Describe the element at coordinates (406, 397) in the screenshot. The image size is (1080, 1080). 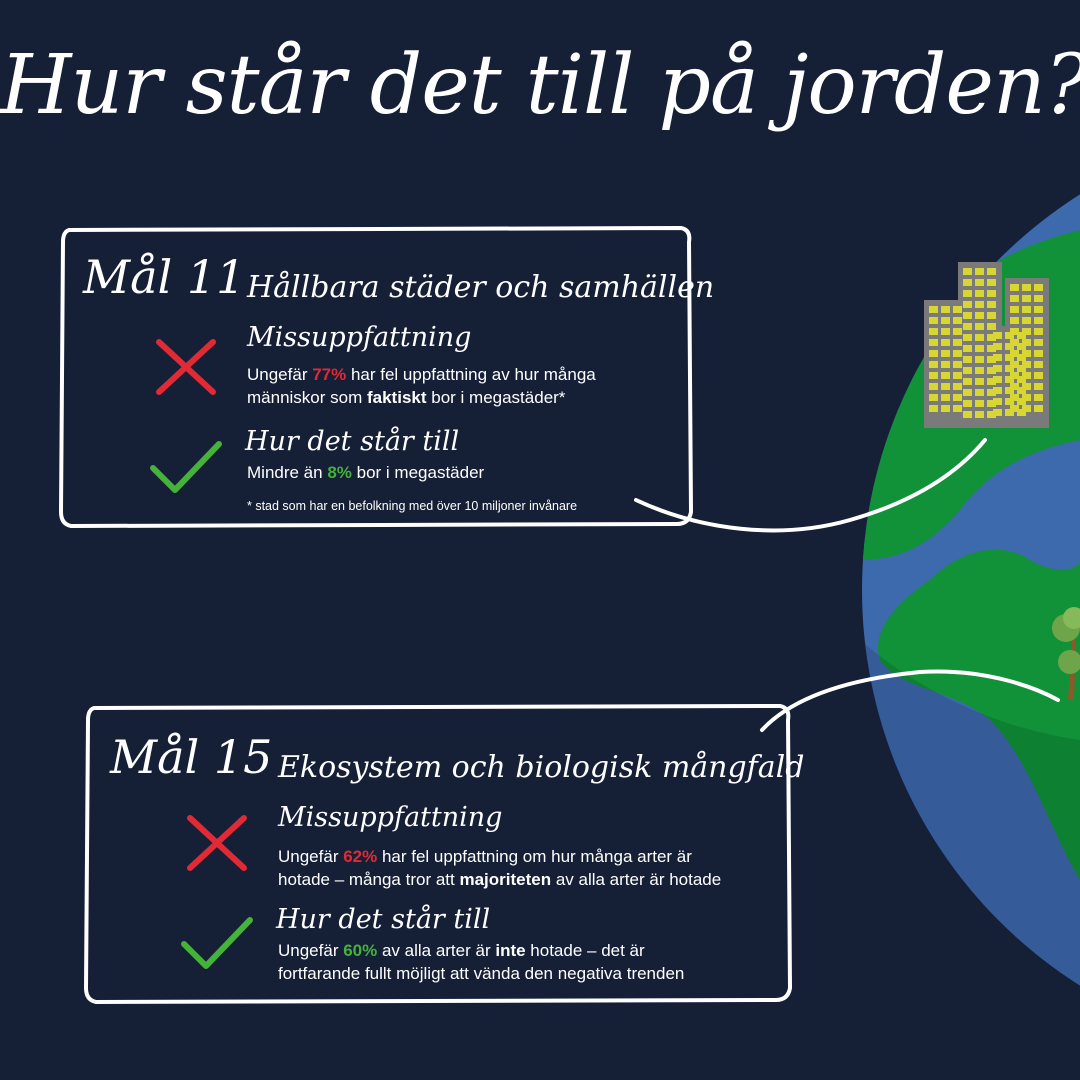
I see `text-line: människor som faktiskt bor i megastäder*` at that location.